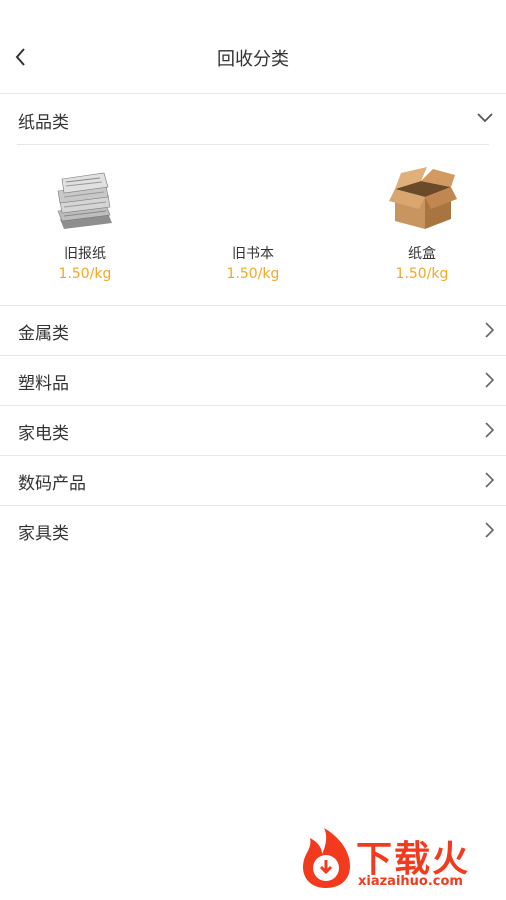 The image size is (506, 900). Describe the element at coordinates (326, 858) in the screenshot. I see `flame-logo-icon` at that location.